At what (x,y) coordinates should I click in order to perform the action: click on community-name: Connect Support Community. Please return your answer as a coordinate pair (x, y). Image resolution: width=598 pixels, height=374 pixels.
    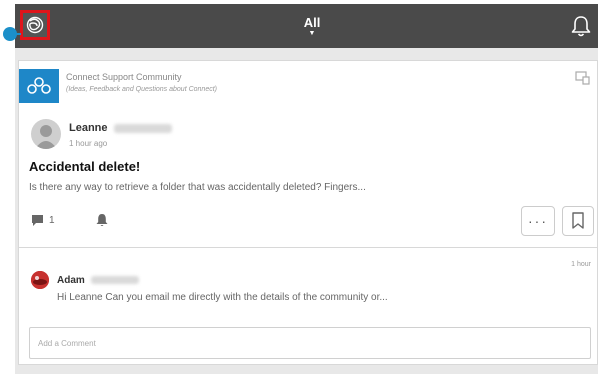
    Looking at the image, I should click on (124, 77).